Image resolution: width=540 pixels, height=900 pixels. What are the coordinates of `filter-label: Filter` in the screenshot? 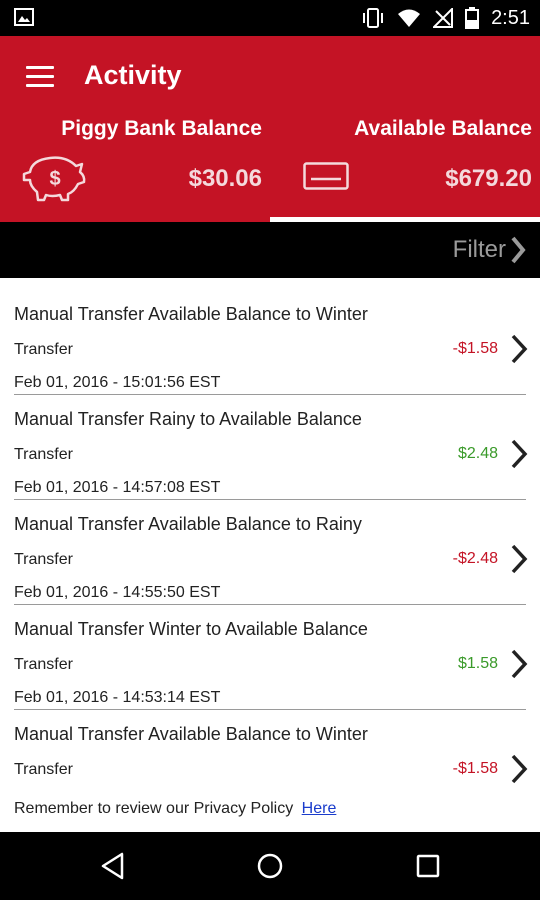 It's located at (479, 249).